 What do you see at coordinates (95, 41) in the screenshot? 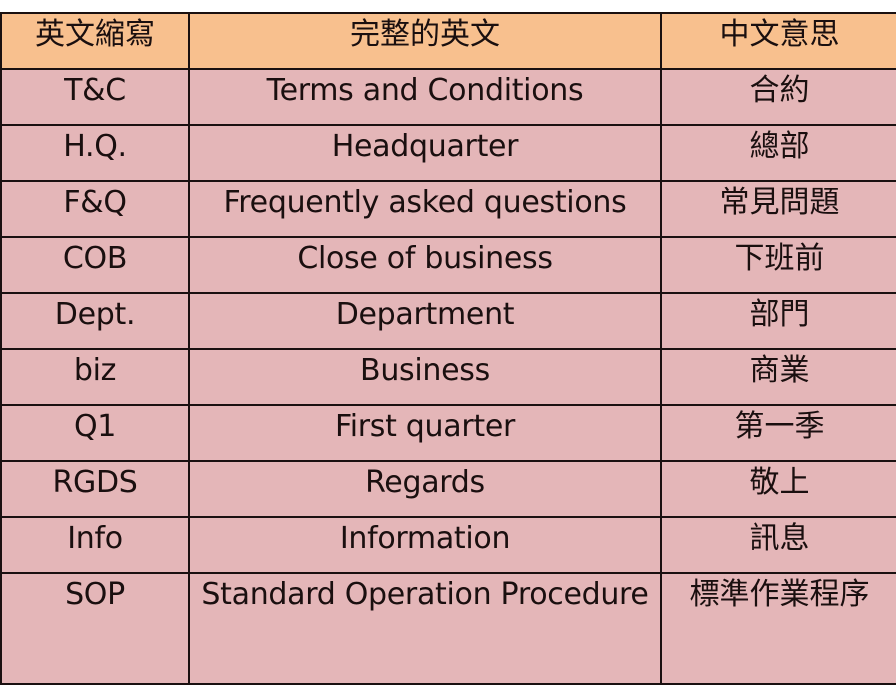
I see `header-abbreviation: 英文縮寫` at bounding box center [95, 41].